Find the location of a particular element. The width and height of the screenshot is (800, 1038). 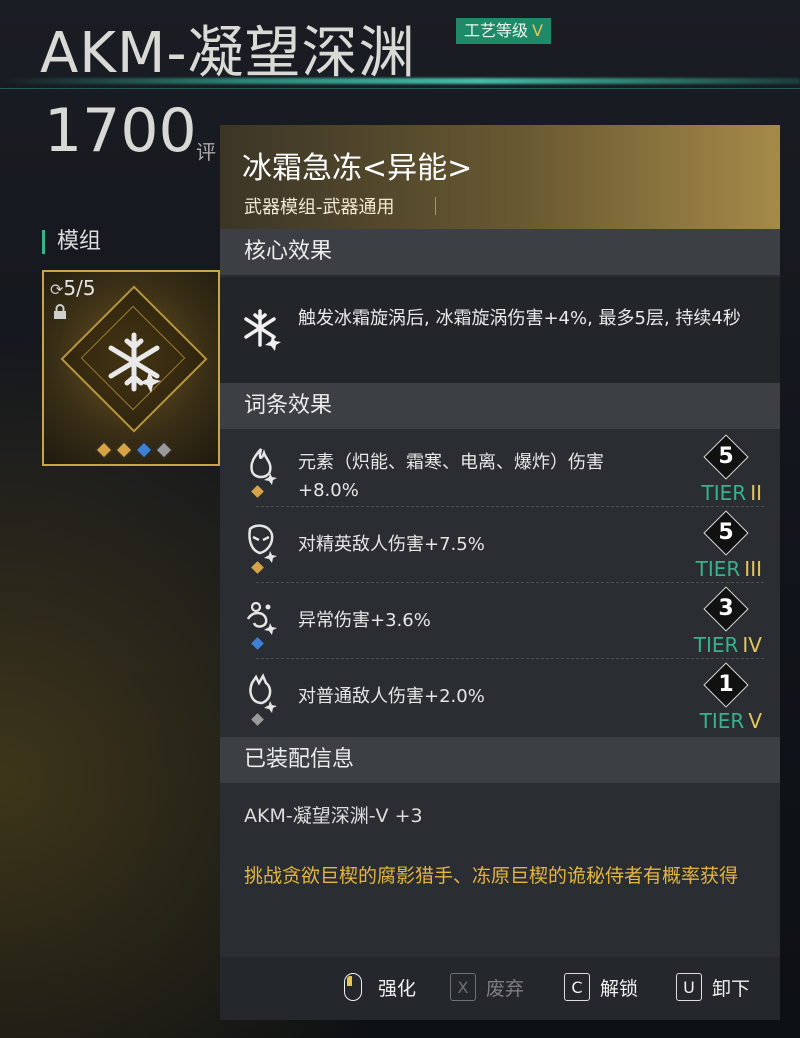

affix-row: 元素（炽能、霜寒、电离、爆炸）伤害+8.0% 5 TIER II is located at coordinates (500, 469).